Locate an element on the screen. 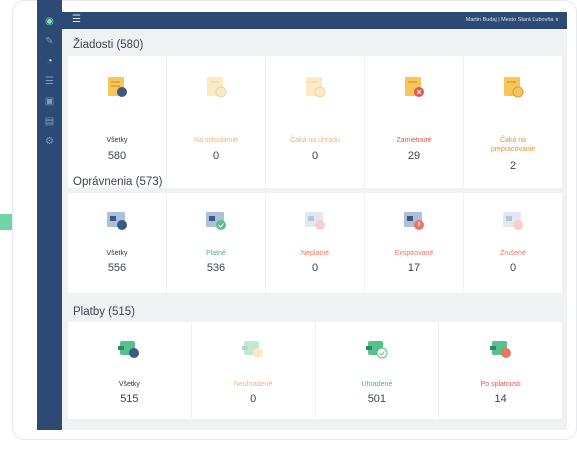  opravnenia-vsetky: Všetky 556 is located at coordinates (117, 243).